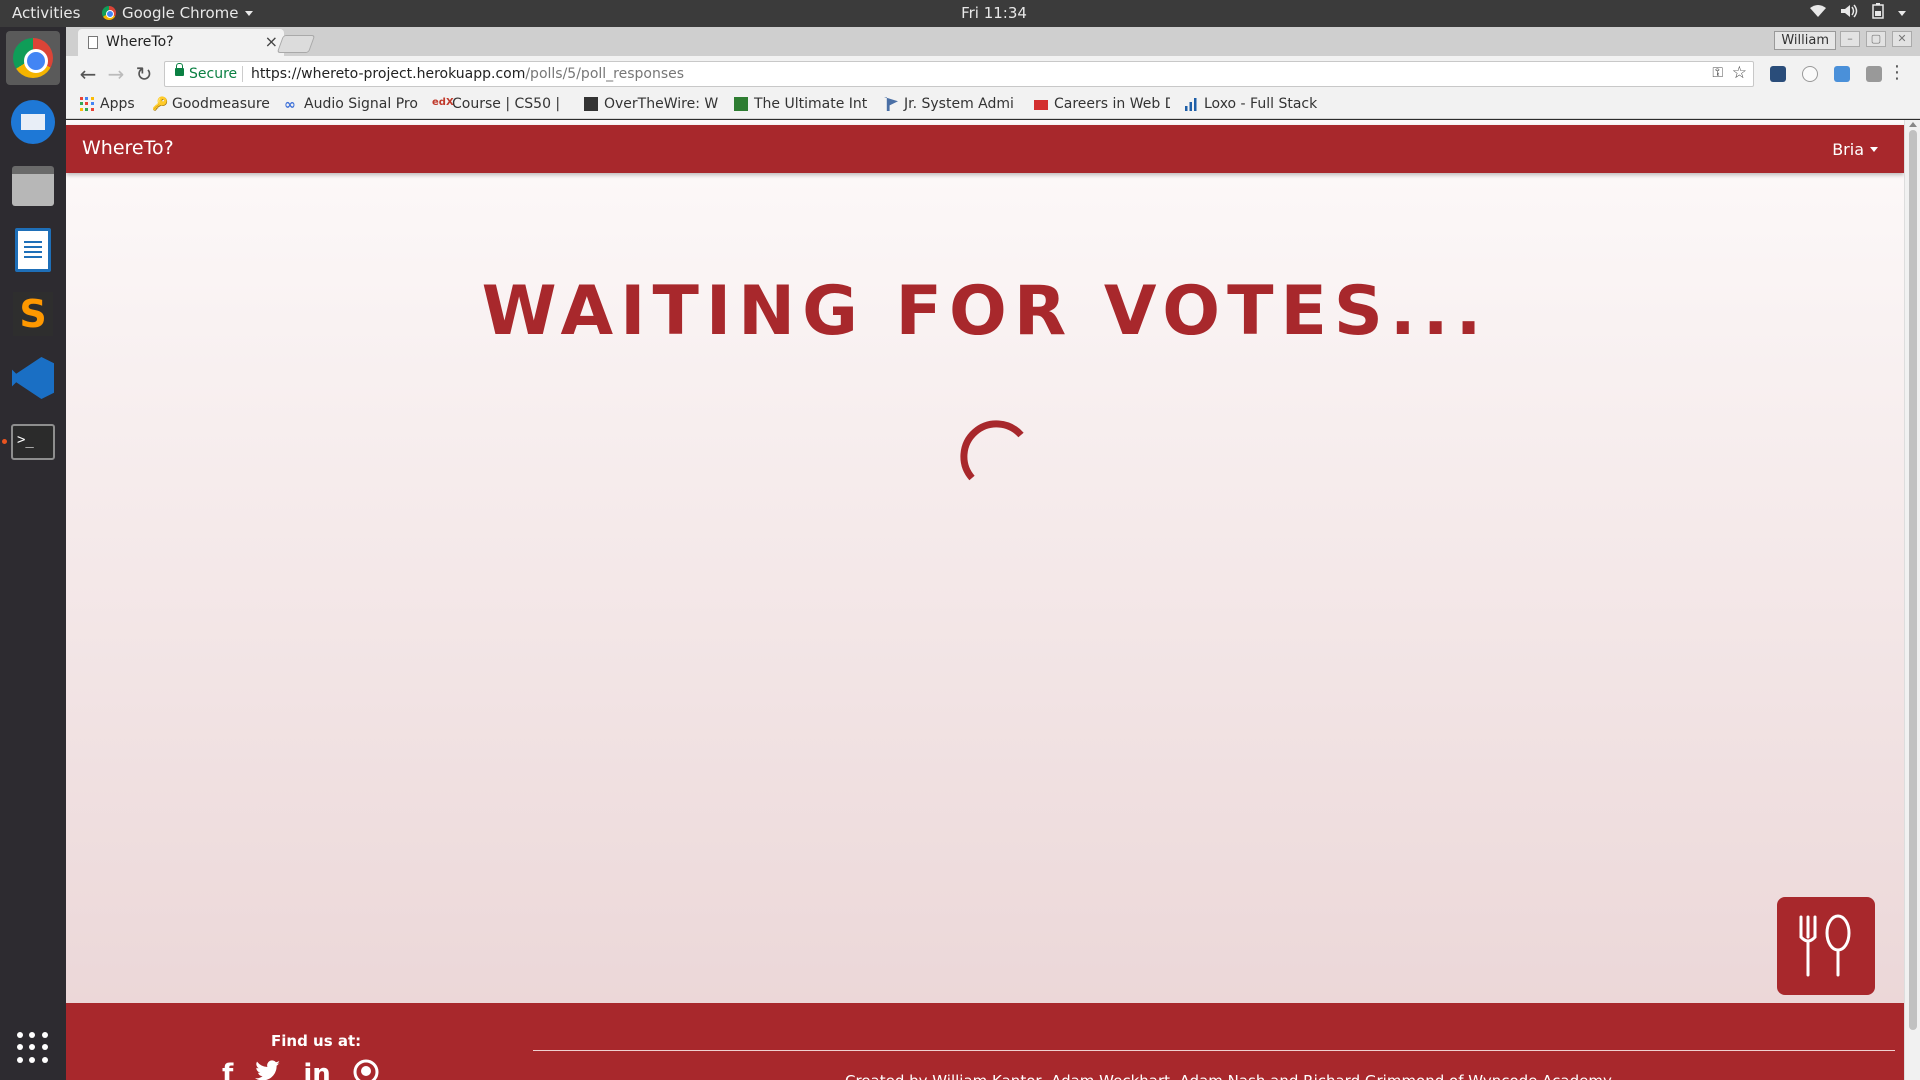 The width and height of the screenshot is (1920, 1080). I want to click on chrome-icon, so click(33, 58).